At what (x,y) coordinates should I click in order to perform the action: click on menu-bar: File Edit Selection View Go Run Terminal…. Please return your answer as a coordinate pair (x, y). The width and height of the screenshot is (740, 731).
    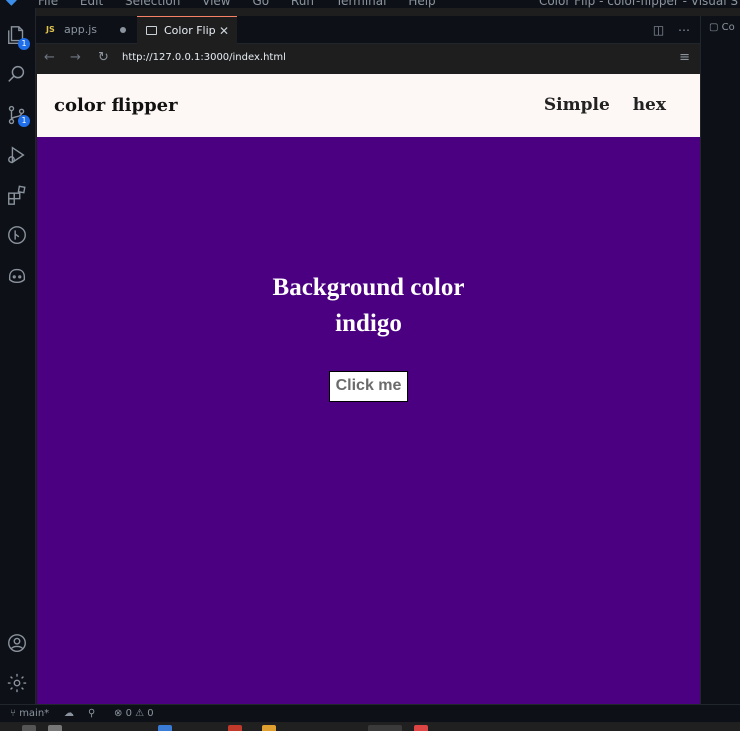
    Looking at the image, I should click on (246, 4).